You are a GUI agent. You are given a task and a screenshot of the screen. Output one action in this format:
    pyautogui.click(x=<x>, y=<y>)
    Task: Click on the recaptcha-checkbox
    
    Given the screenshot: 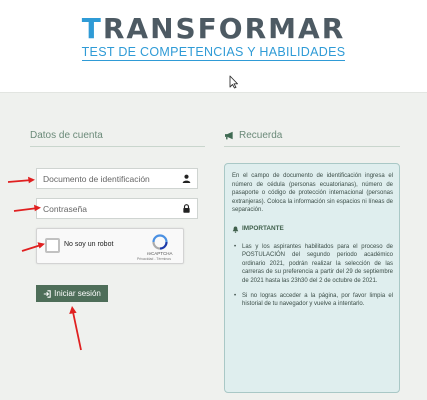 What is the action you would take?
    pyautogui.click(x=52, y=245)
    